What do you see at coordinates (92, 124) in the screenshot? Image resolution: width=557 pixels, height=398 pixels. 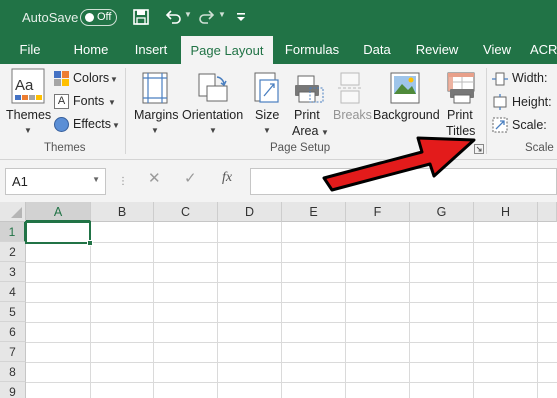 I see `effects-label: Effects` at bounding box center [92, 124].